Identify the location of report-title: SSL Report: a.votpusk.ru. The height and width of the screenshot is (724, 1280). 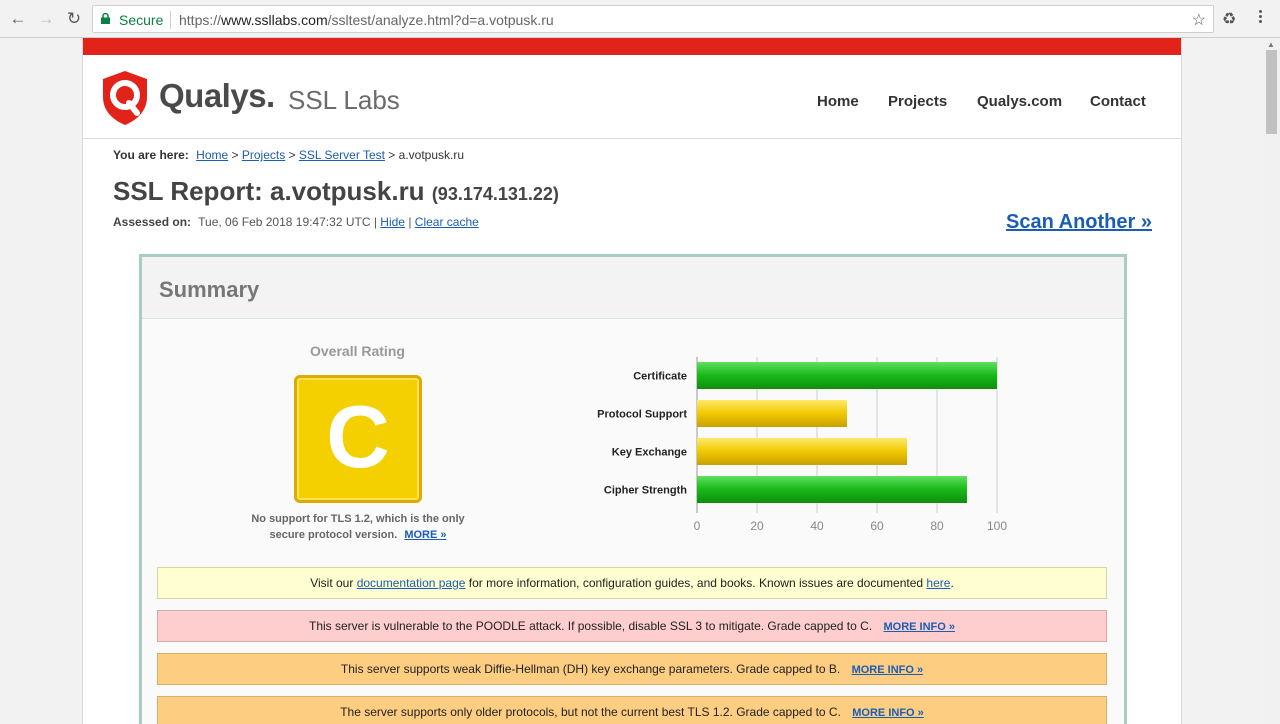
(269, 191).